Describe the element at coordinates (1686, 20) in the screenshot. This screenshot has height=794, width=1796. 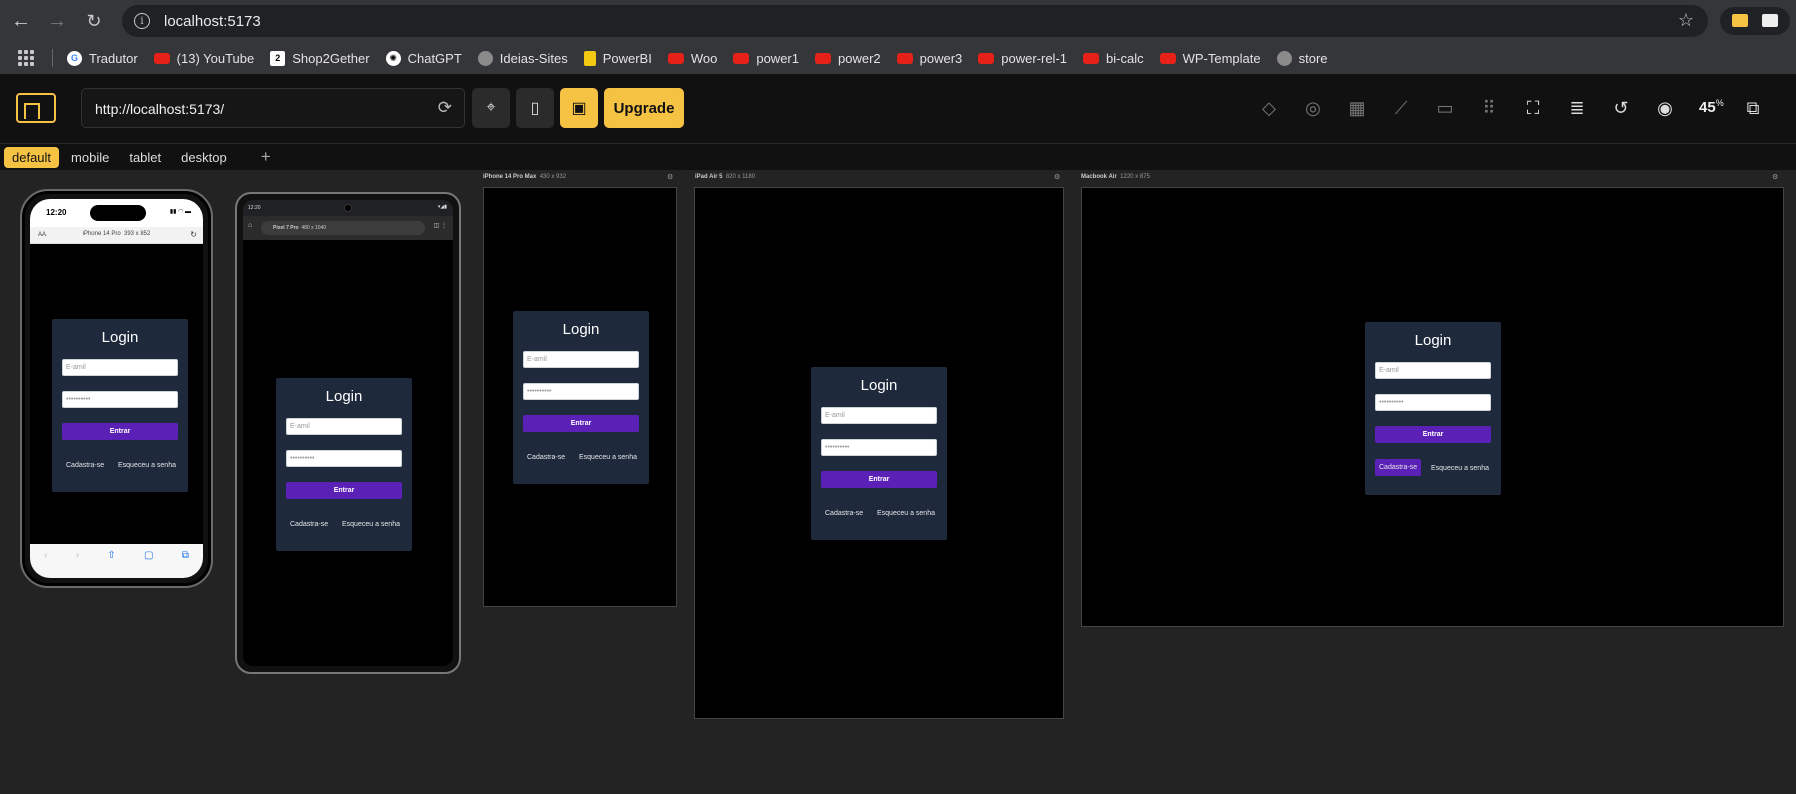
I see `bookmark-star-icon: ☆` at that location.